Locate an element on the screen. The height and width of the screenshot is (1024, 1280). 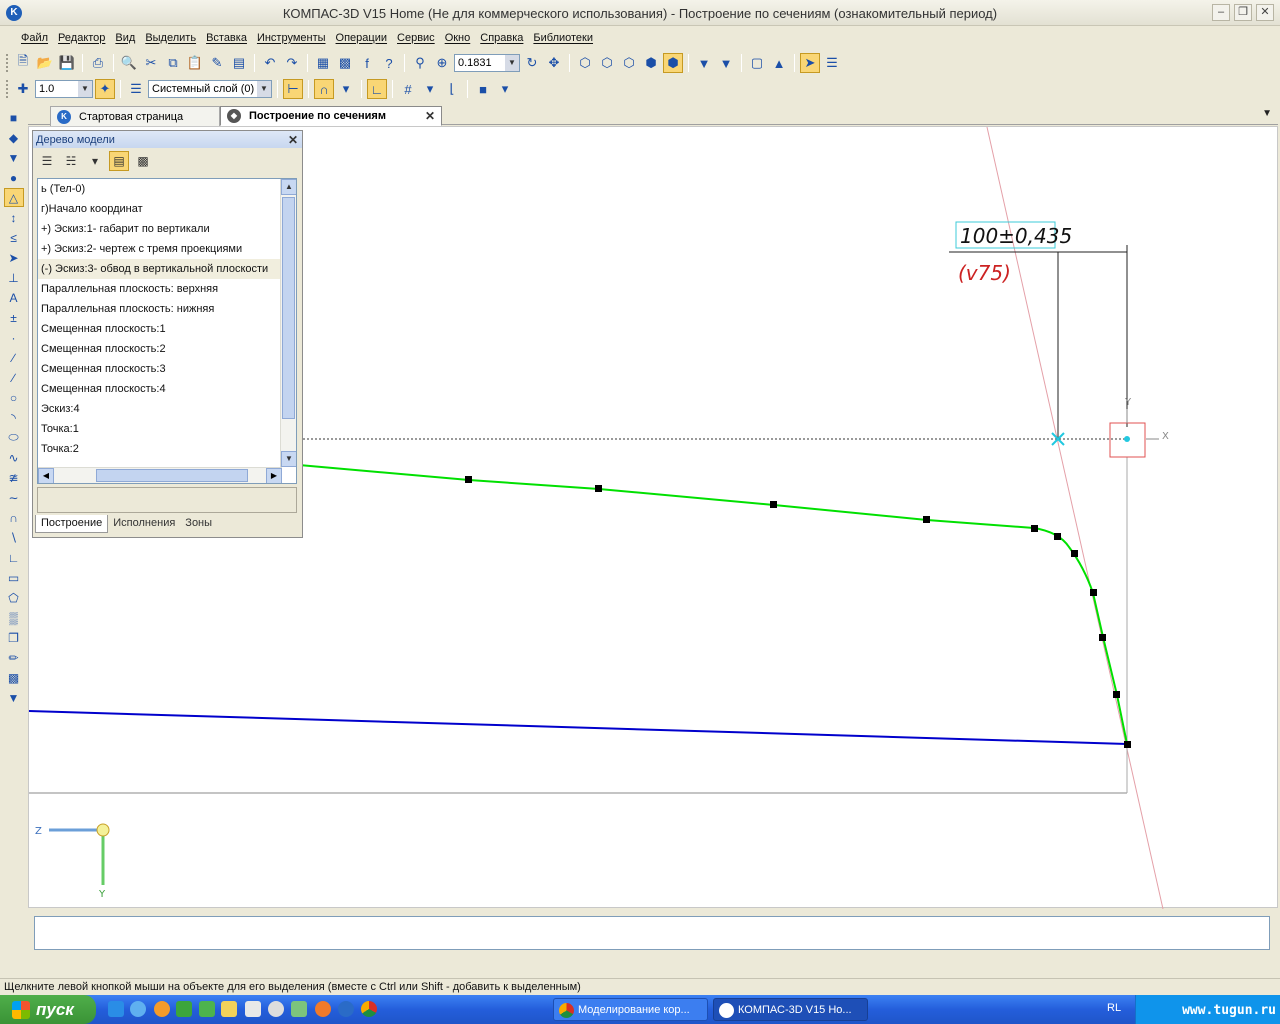
tree-item: +) Эскиз:1- габарит по вертикали is located at coordinates (159, 229).